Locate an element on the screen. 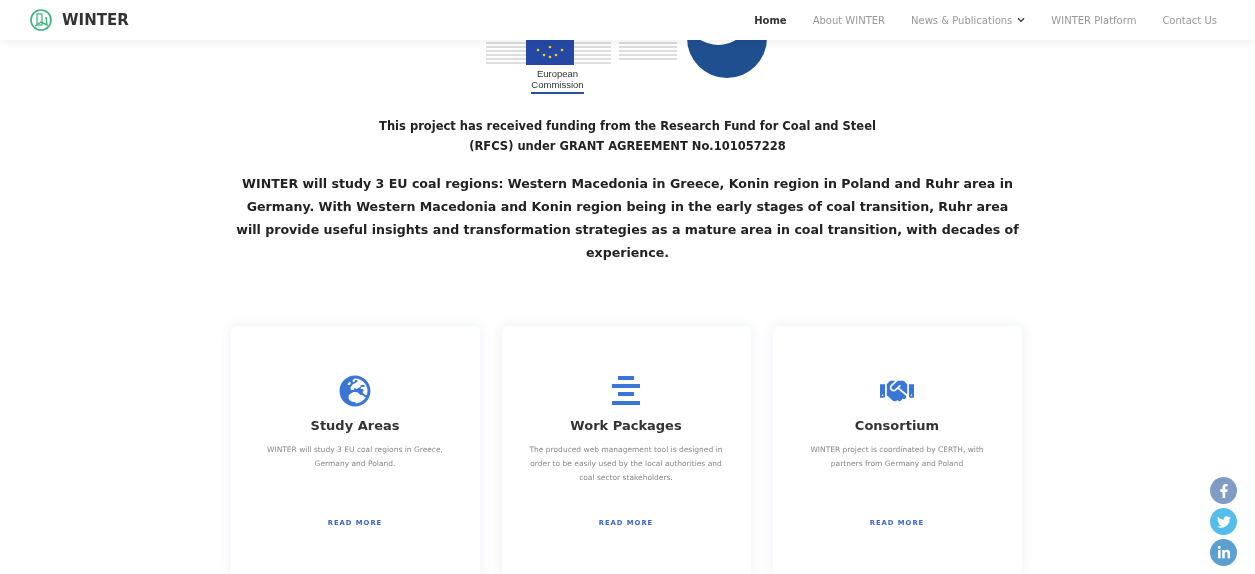  facebook-button is located at coordinates (1223, 490).